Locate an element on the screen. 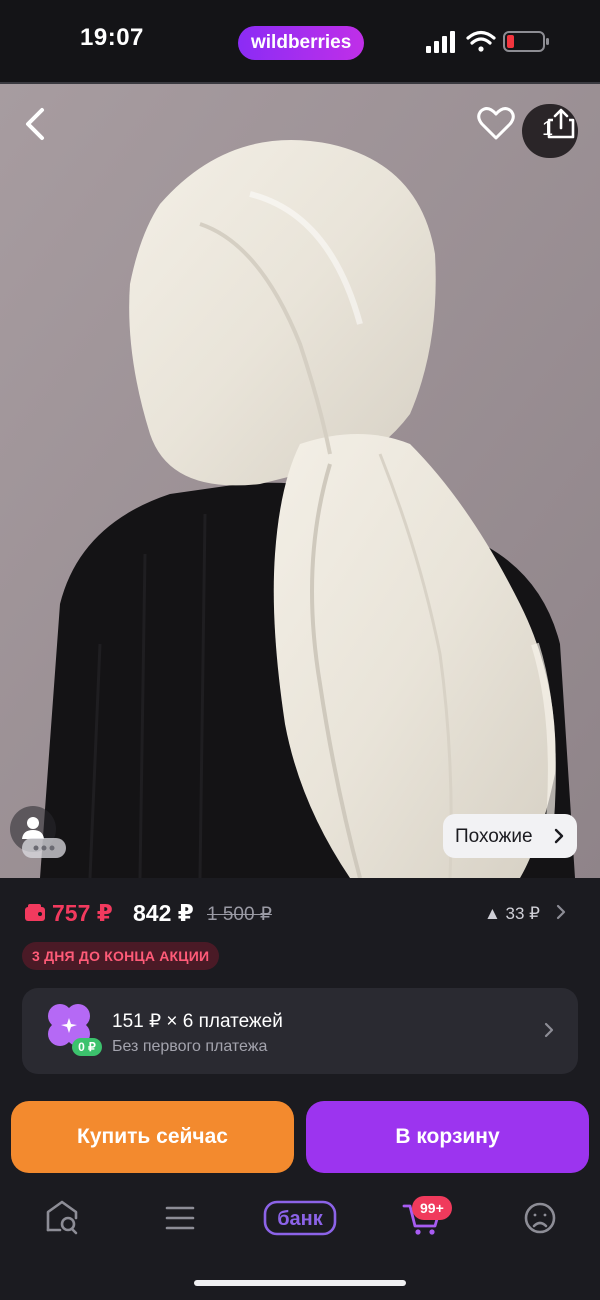 This screenshot has height=1300, width=600. add-to-cart-button: В корзину is located at coordinates (447, 1137).